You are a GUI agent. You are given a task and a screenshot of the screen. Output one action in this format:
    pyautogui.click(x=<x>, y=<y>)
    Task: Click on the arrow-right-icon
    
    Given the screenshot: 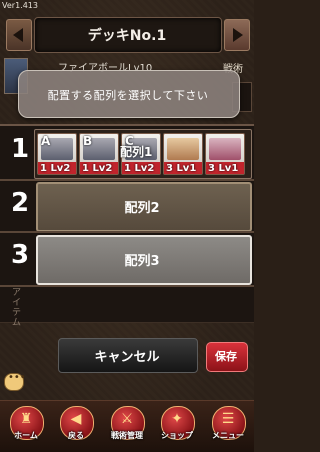 What is the action you would take?
    pyautogui.click(x=238, y=35)
    